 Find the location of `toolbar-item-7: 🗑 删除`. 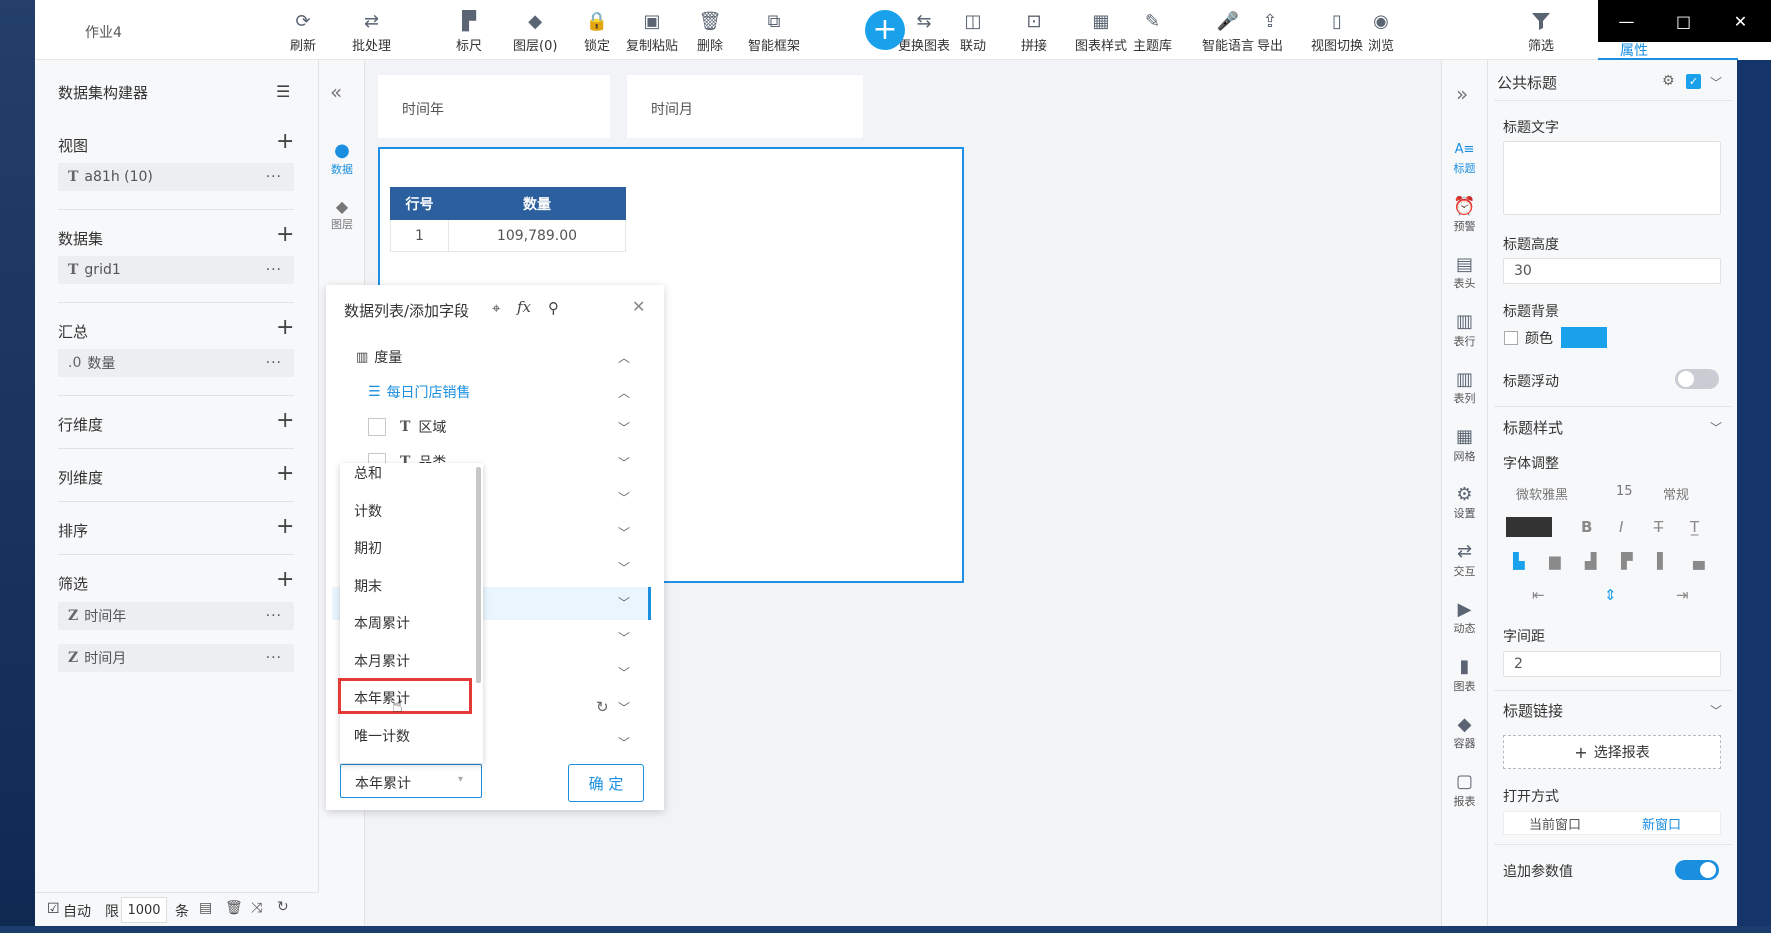

toolbar-item-7: 🗑 删除 is located at coordinates (710, 33).